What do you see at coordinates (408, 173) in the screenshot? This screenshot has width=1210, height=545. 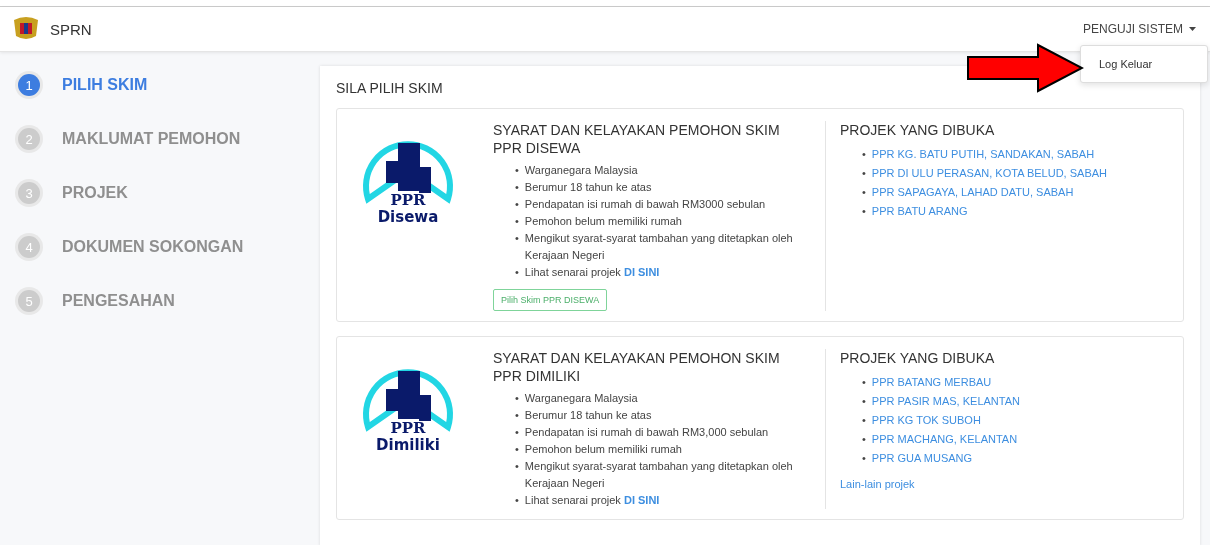 I see `scheme-logo: PPR Disewa` at bounding box center [408, 173].